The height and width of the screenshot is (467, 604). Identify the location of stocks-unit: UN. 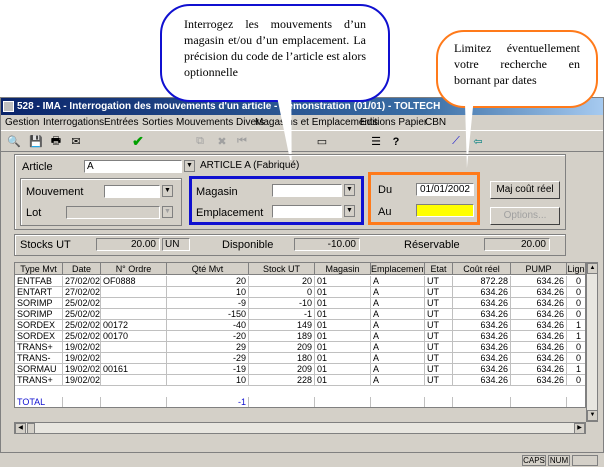
(176, 244).